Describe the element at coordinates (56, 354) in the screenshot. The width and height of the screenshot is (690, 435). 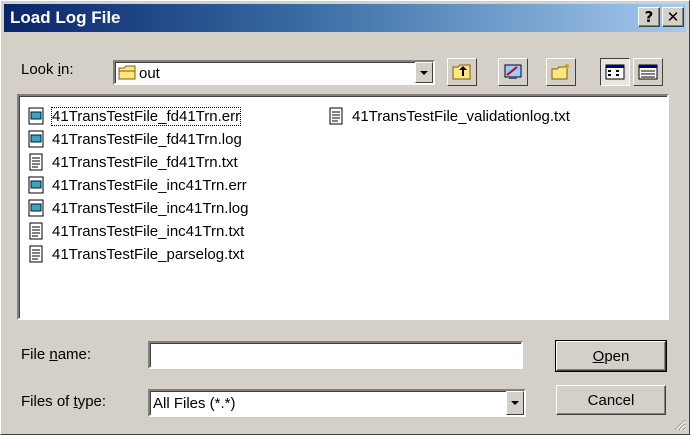
I see `file-name-label: File name:` at that location.